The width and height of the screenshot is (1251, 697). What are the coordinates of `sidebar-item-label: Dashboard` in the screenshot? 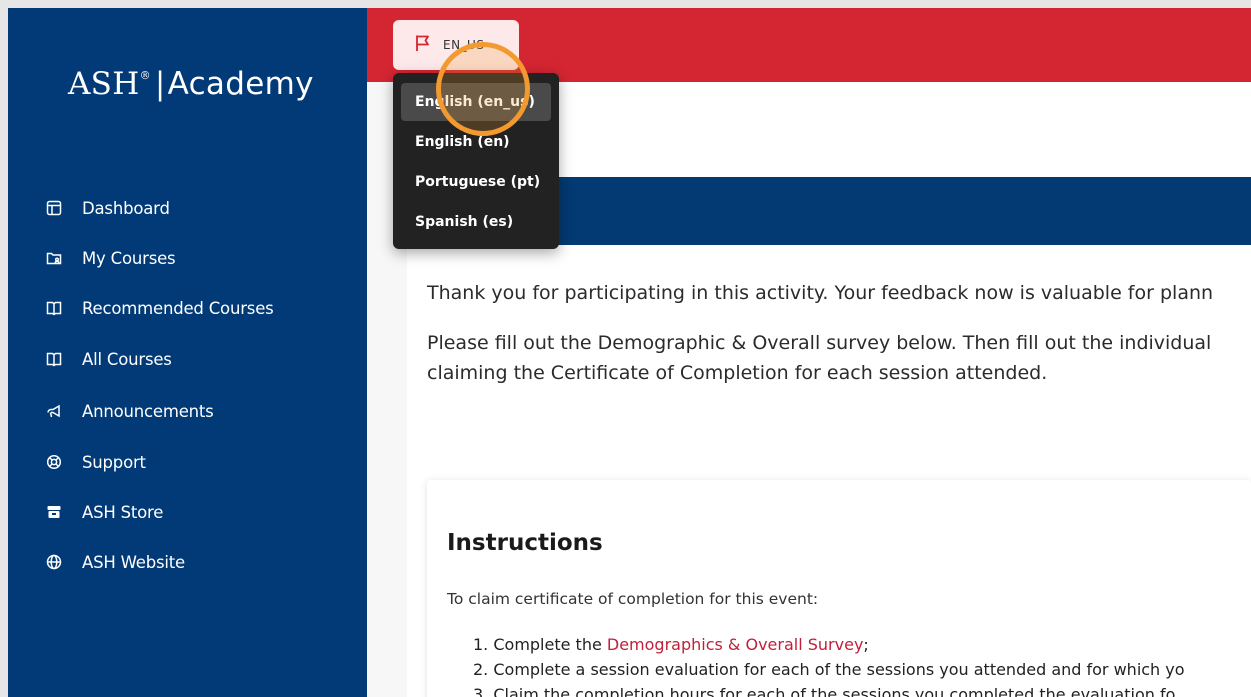 It's located at (126, 208).